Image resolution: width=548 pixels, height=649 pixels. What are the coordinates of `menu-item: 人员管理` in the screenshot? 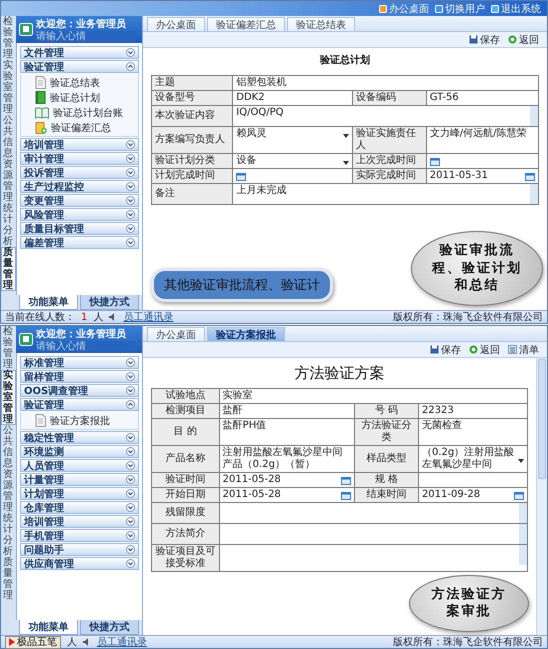 It's located at (79, 465).